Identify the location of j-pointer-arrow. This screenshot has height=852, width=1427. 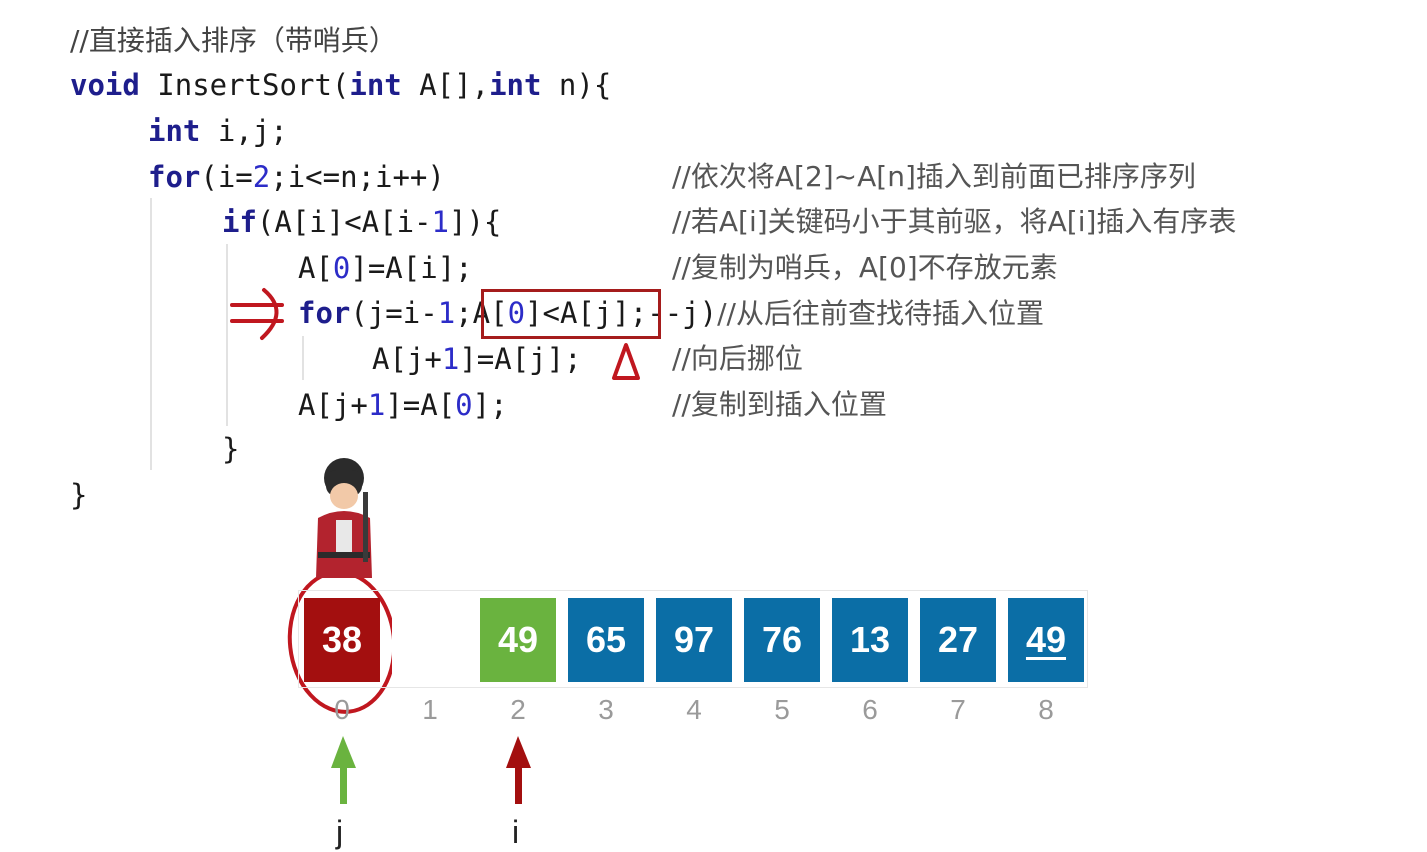
(343, 770).